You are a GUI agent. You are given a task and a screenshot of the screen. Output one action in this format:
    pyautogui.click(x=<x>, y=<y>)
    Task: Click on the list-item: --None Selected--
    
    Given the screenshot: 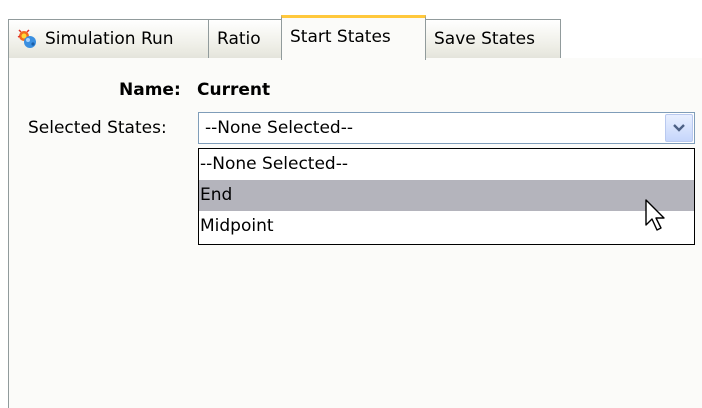 What is the action you would take?
    pyautogui.click(x=446, y=164)
    